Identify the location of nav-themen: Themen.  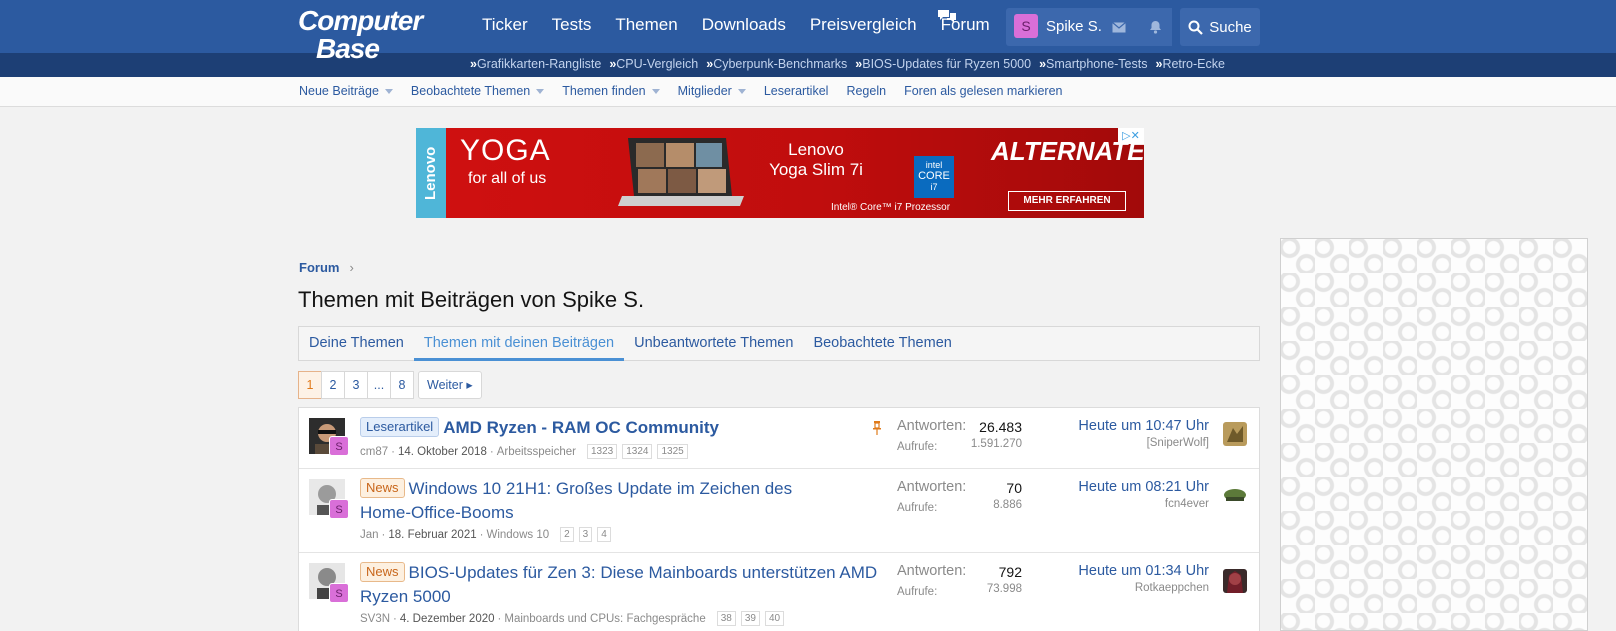
(646, 25).